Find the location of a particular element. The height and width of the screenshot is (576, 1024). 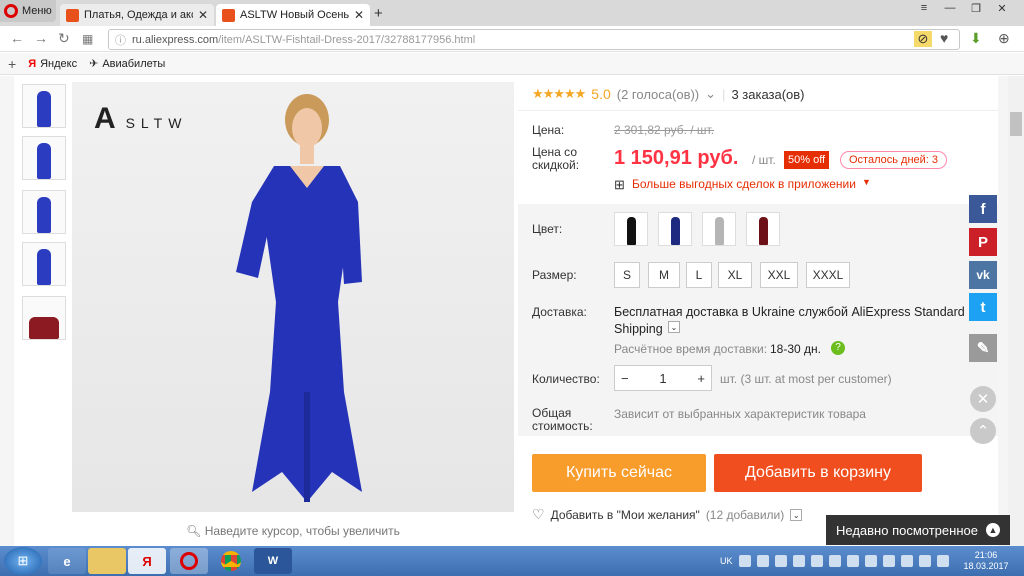

bookmark-heart-icon: ♥ is located at coordinates (944, 38).